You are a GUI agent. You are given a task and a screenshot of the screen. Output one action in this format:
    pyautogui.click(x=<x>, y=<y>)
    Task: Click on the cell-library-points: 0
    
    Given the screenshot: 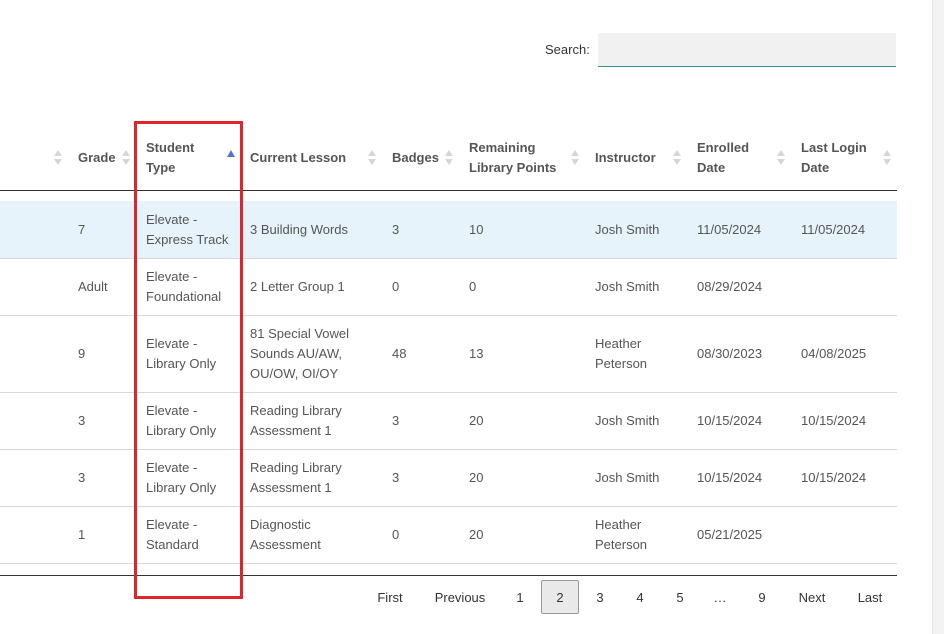 What is the action you would take?
    pyautogui.click(x=473, y=286)
    